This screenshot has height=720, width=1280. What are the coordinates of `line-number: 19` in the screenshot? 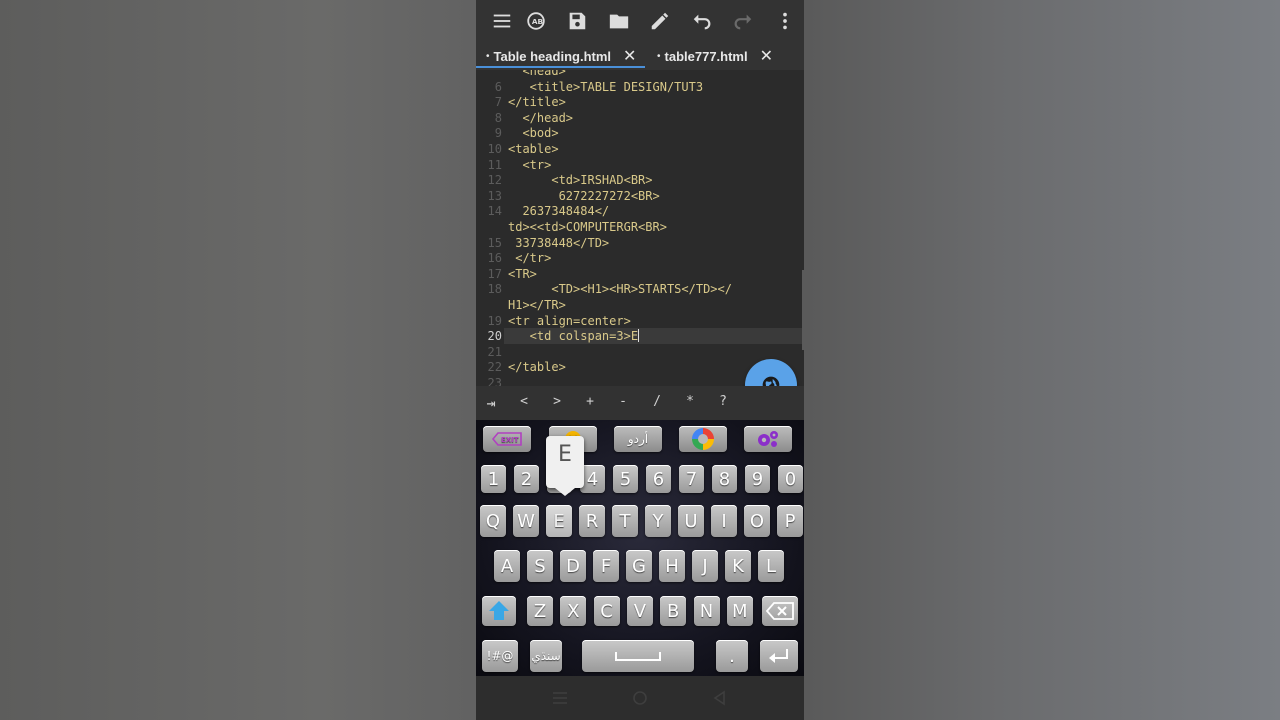 It's located at (494, 320).